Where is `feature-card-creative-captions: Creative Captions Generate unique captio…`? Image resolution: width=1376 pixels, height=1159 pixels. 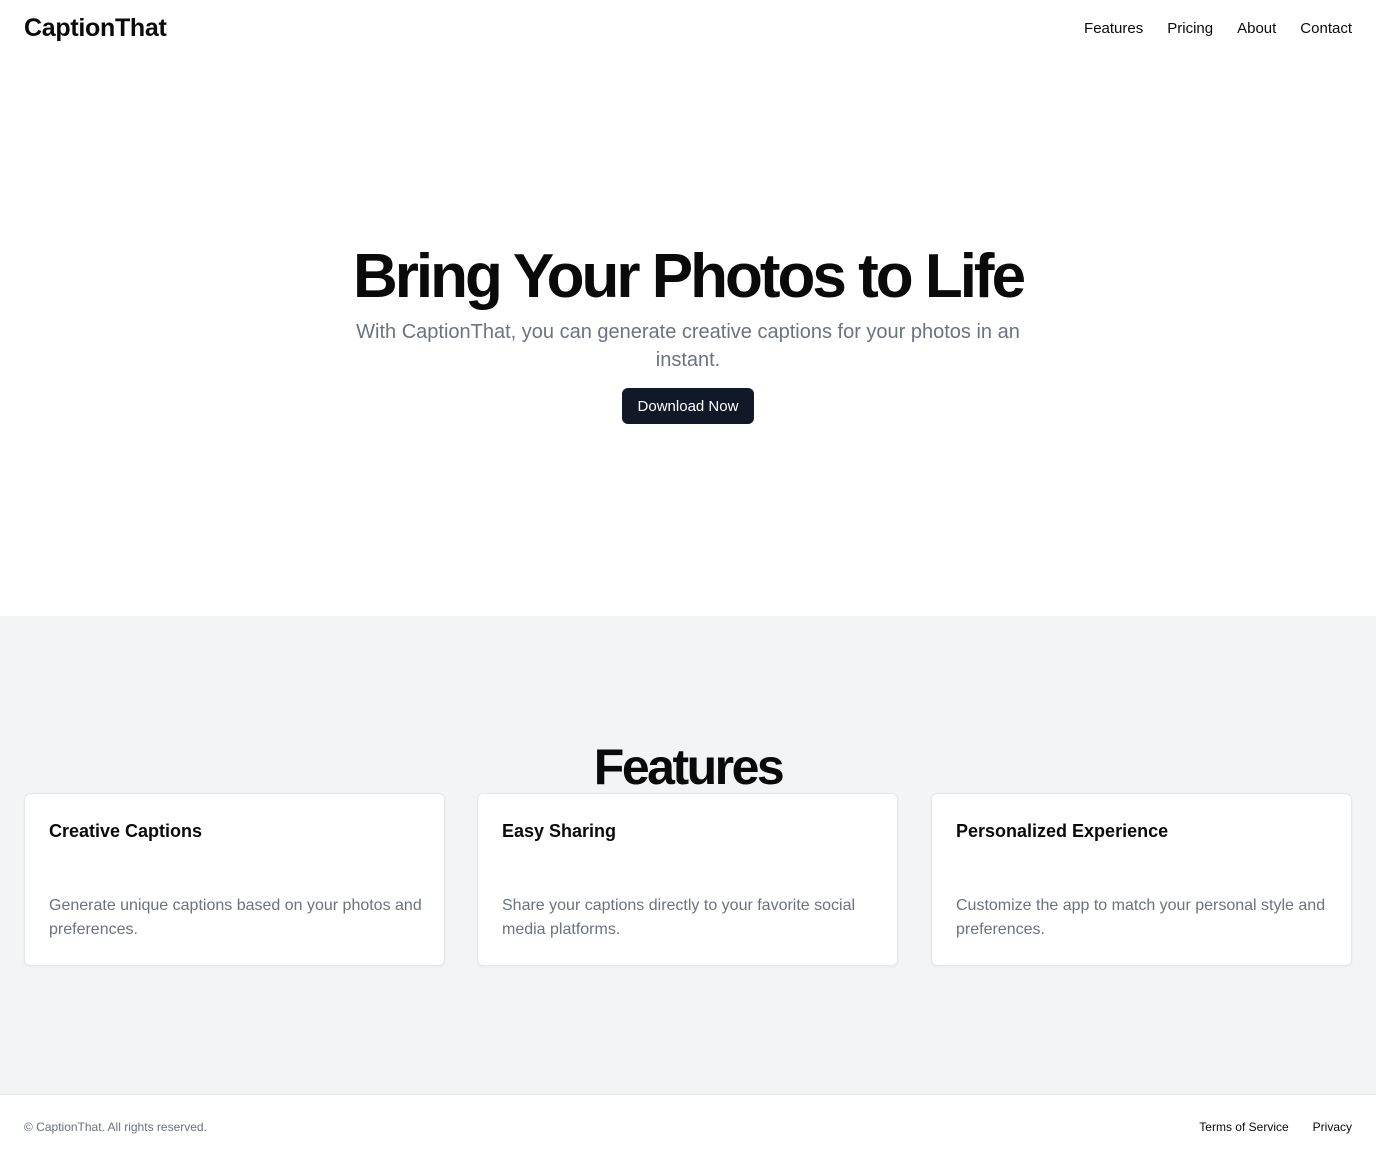
feature-card-creative-captions: Creative Captions Generate unique captio… is located at coordinates (234, 879).